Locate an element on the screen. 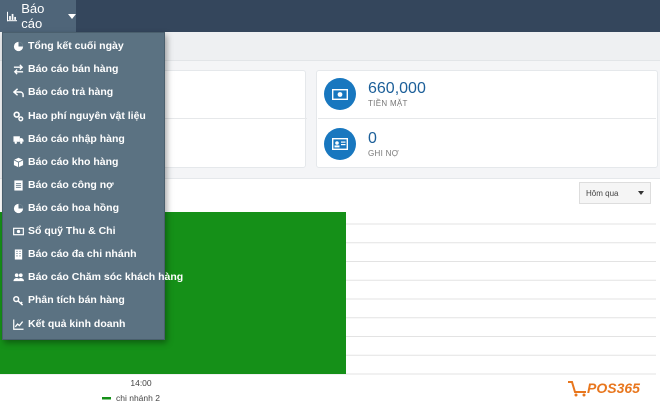  menu-item-label: Báo cáo kho hàng is located at coordinates (73, 162).